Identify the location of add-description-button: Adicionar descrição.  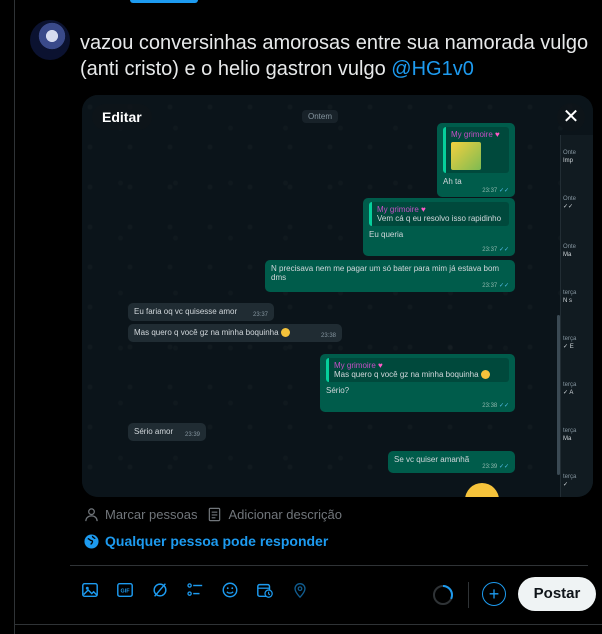
(274, 514).